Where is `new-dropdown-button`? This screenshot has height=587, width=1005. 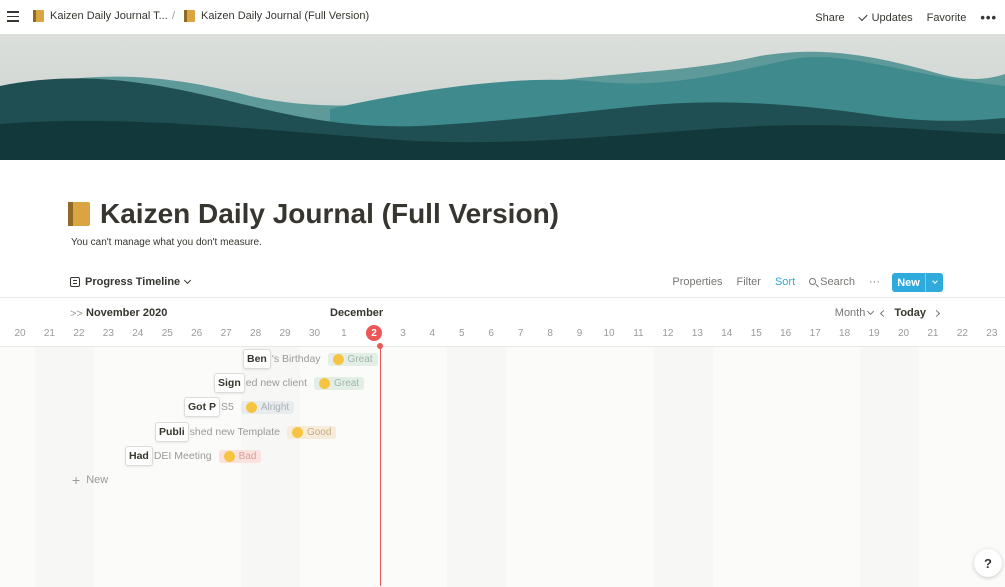
new-dropdown-button is located at coordinates (934, 282).